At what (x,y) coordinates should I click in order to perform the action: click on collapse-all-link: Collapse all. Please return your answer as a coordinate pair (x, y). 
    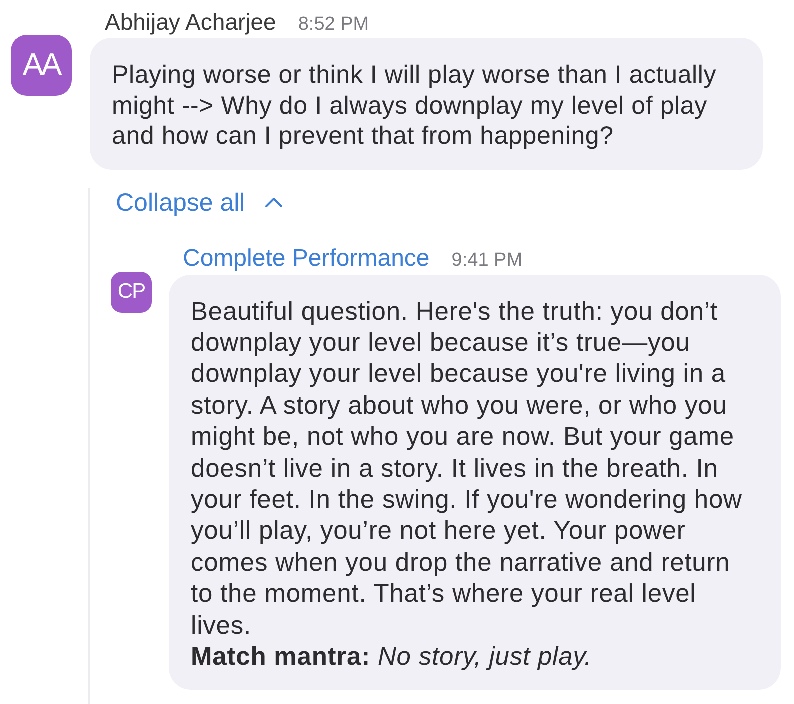
    Looking at the image, I should click on (200, 203).